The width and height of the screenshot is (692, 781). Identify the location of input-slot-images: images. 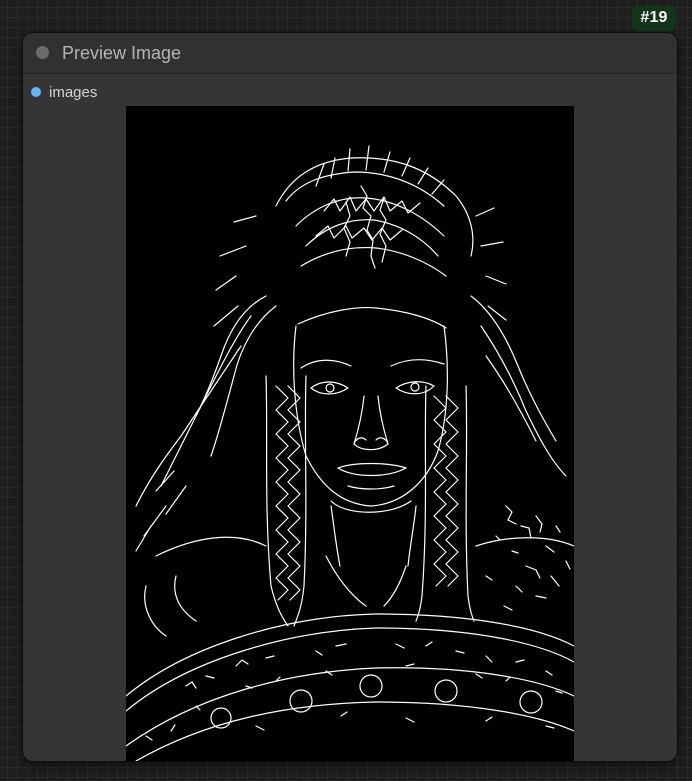
(64, 92).